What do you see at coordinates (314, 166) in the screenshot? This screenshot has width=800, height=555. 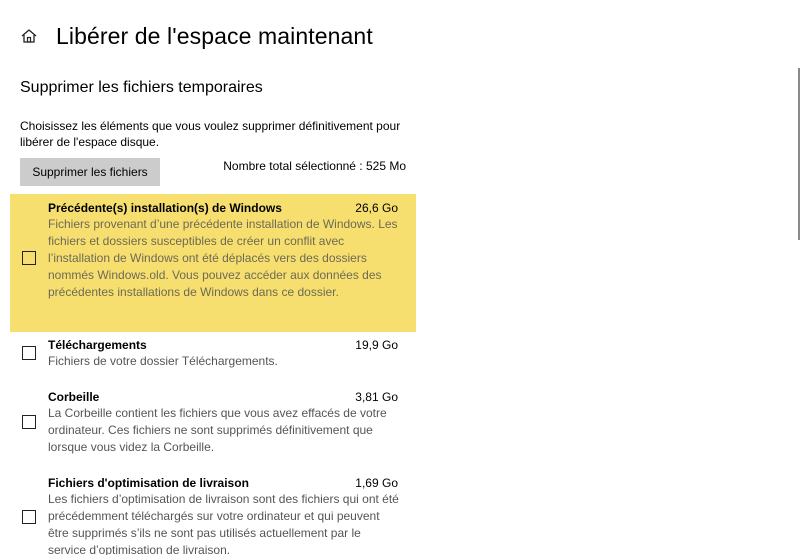 I see `total-selected-label: Nombre total sélectionné : 525 Mo` at bounding box center [314, 166].